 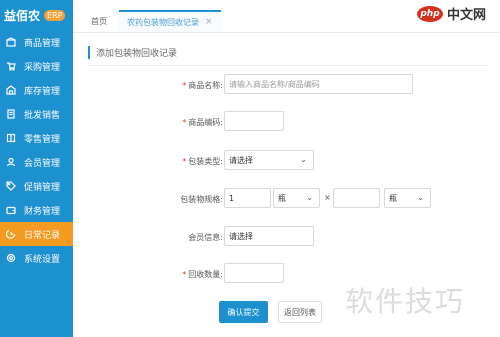 What do you see at coordinates (42, 67) in the screenshot?
I see `sidebar-item-label: 采购管理` at bounding box center [42, 67].